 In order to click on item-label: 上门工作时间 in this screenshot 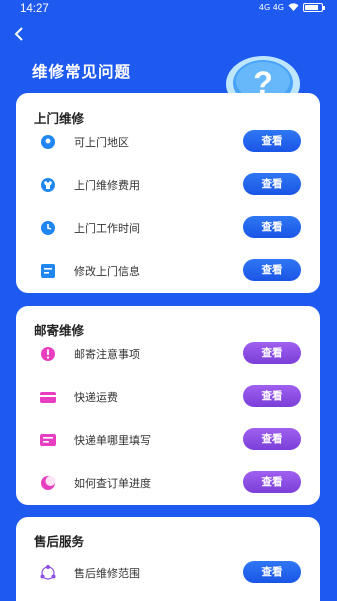, I will do `click(107, 228)`.